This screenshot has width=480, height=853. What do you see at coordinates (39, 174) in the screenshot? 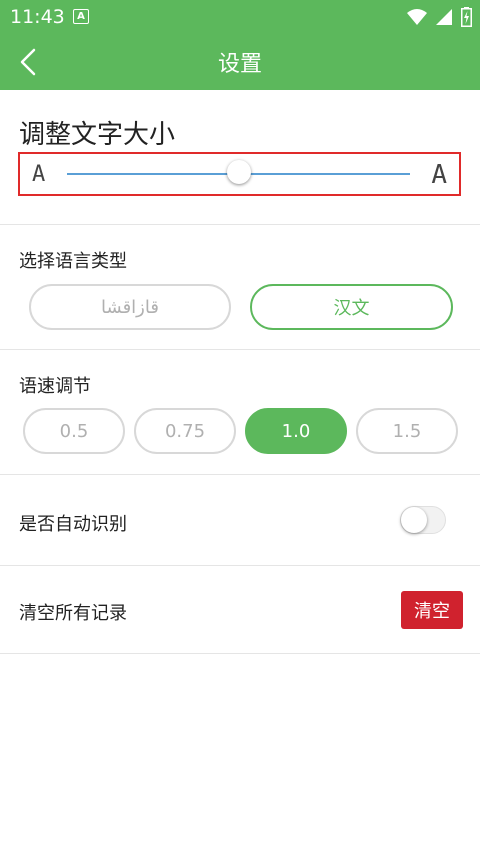
I see `small-font-glyph: A` at bounding box center [39, 174].